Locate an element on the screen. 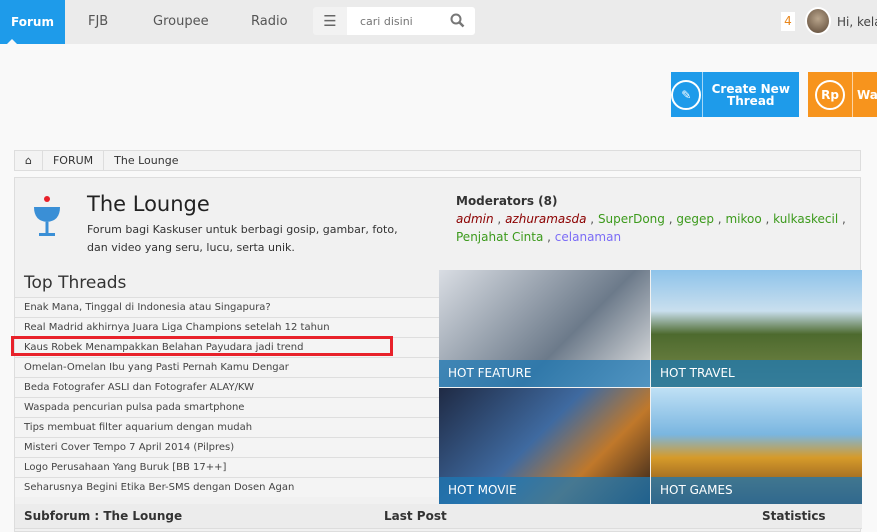  avatar is located at coordinates (818, 21).